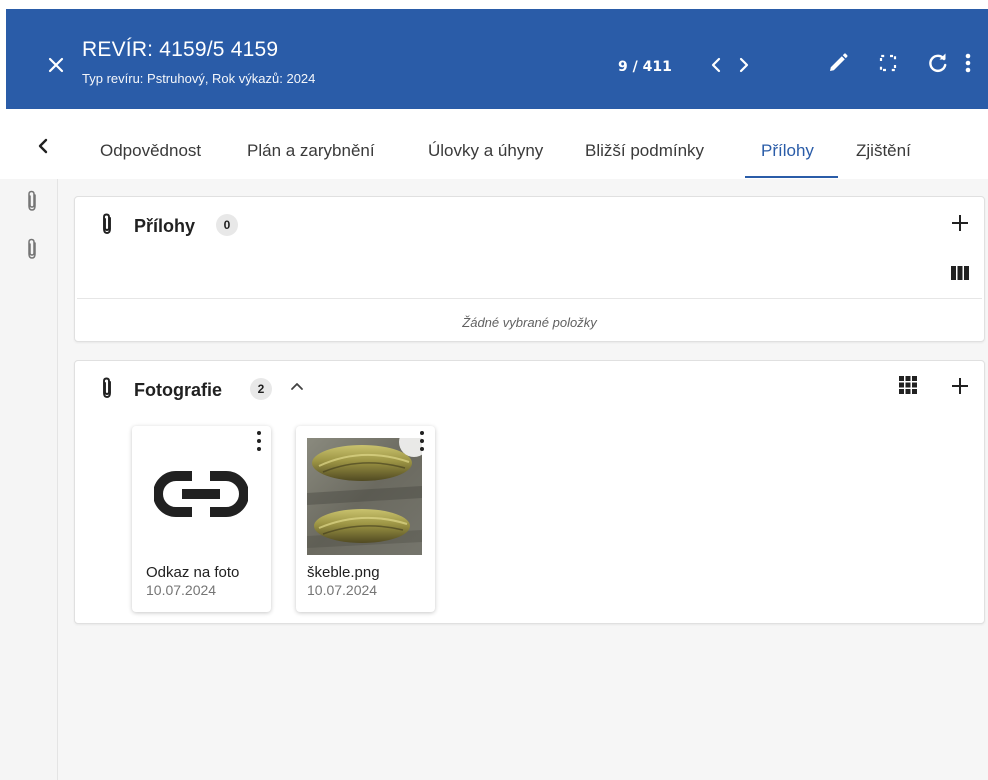 The image size is (988, 780). Describe the element at coordinates (838, 63) in the screenshot. I see `pencil-icon` at that location.